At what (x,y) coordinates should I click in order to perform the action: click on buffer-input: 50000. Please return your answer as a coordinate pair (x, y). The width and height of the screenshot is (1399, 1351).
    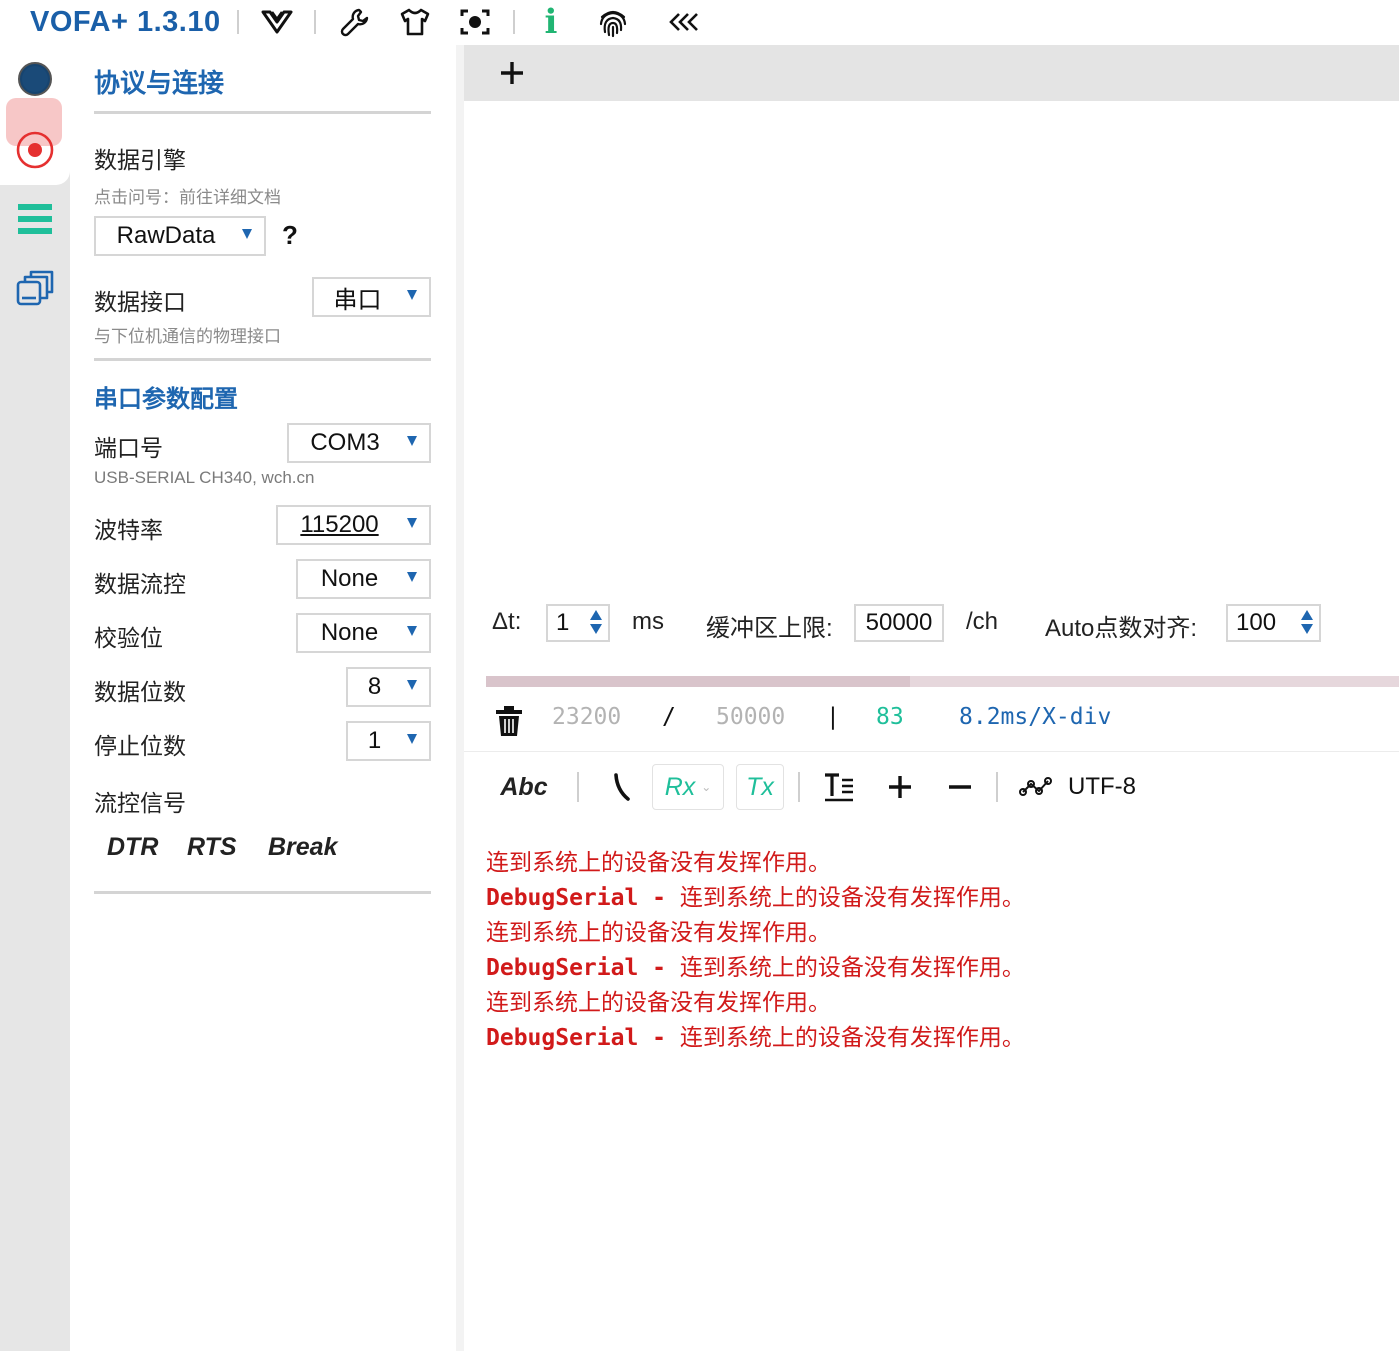
    Looking at the image, I should click on (899, 623).